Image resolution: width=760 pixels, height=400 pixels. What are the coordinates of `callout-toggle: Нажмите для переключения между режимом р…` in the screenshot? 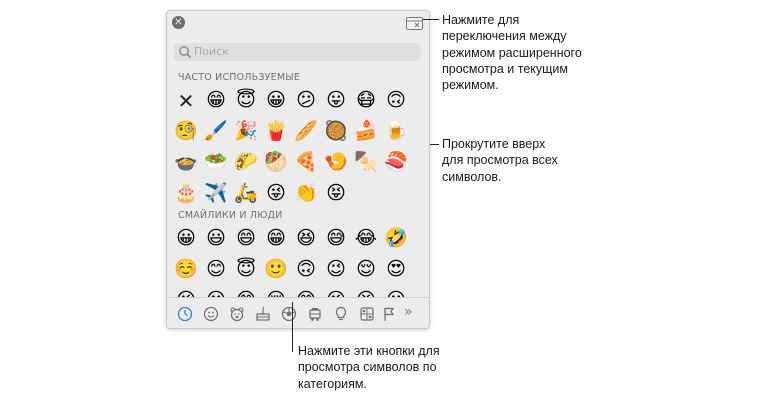 It's located at (512, 53).